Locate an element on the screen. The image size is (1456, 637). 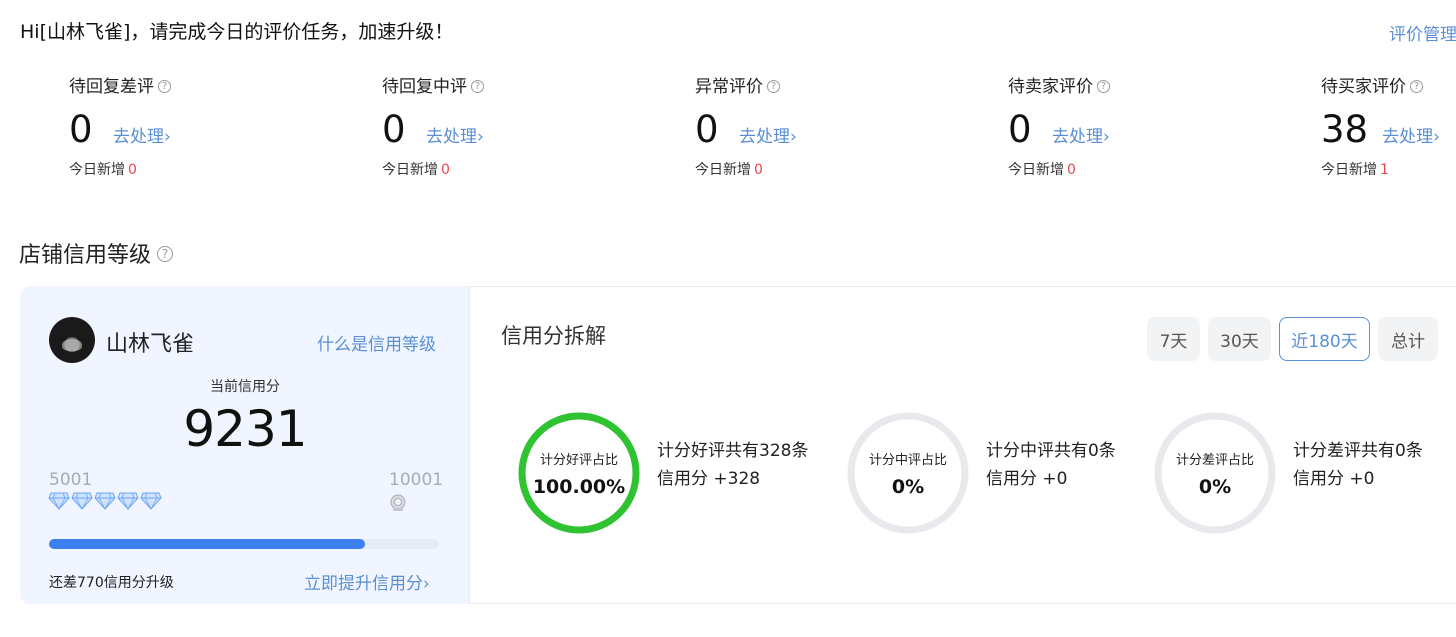
positive-ratio-block: 计分好评占比 100.00% 计分好评共有328条 信用分 +328 is located at coordinates (662, 473).